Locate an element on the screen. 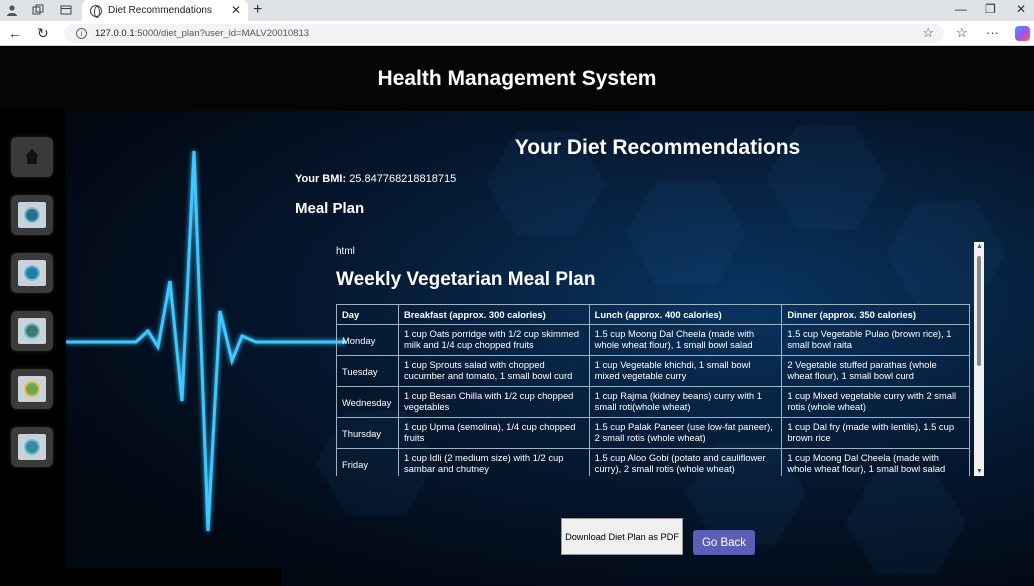  meal-plan-title: Weekly Vegetarian Meal Plan is located at coordinates (466, 279).